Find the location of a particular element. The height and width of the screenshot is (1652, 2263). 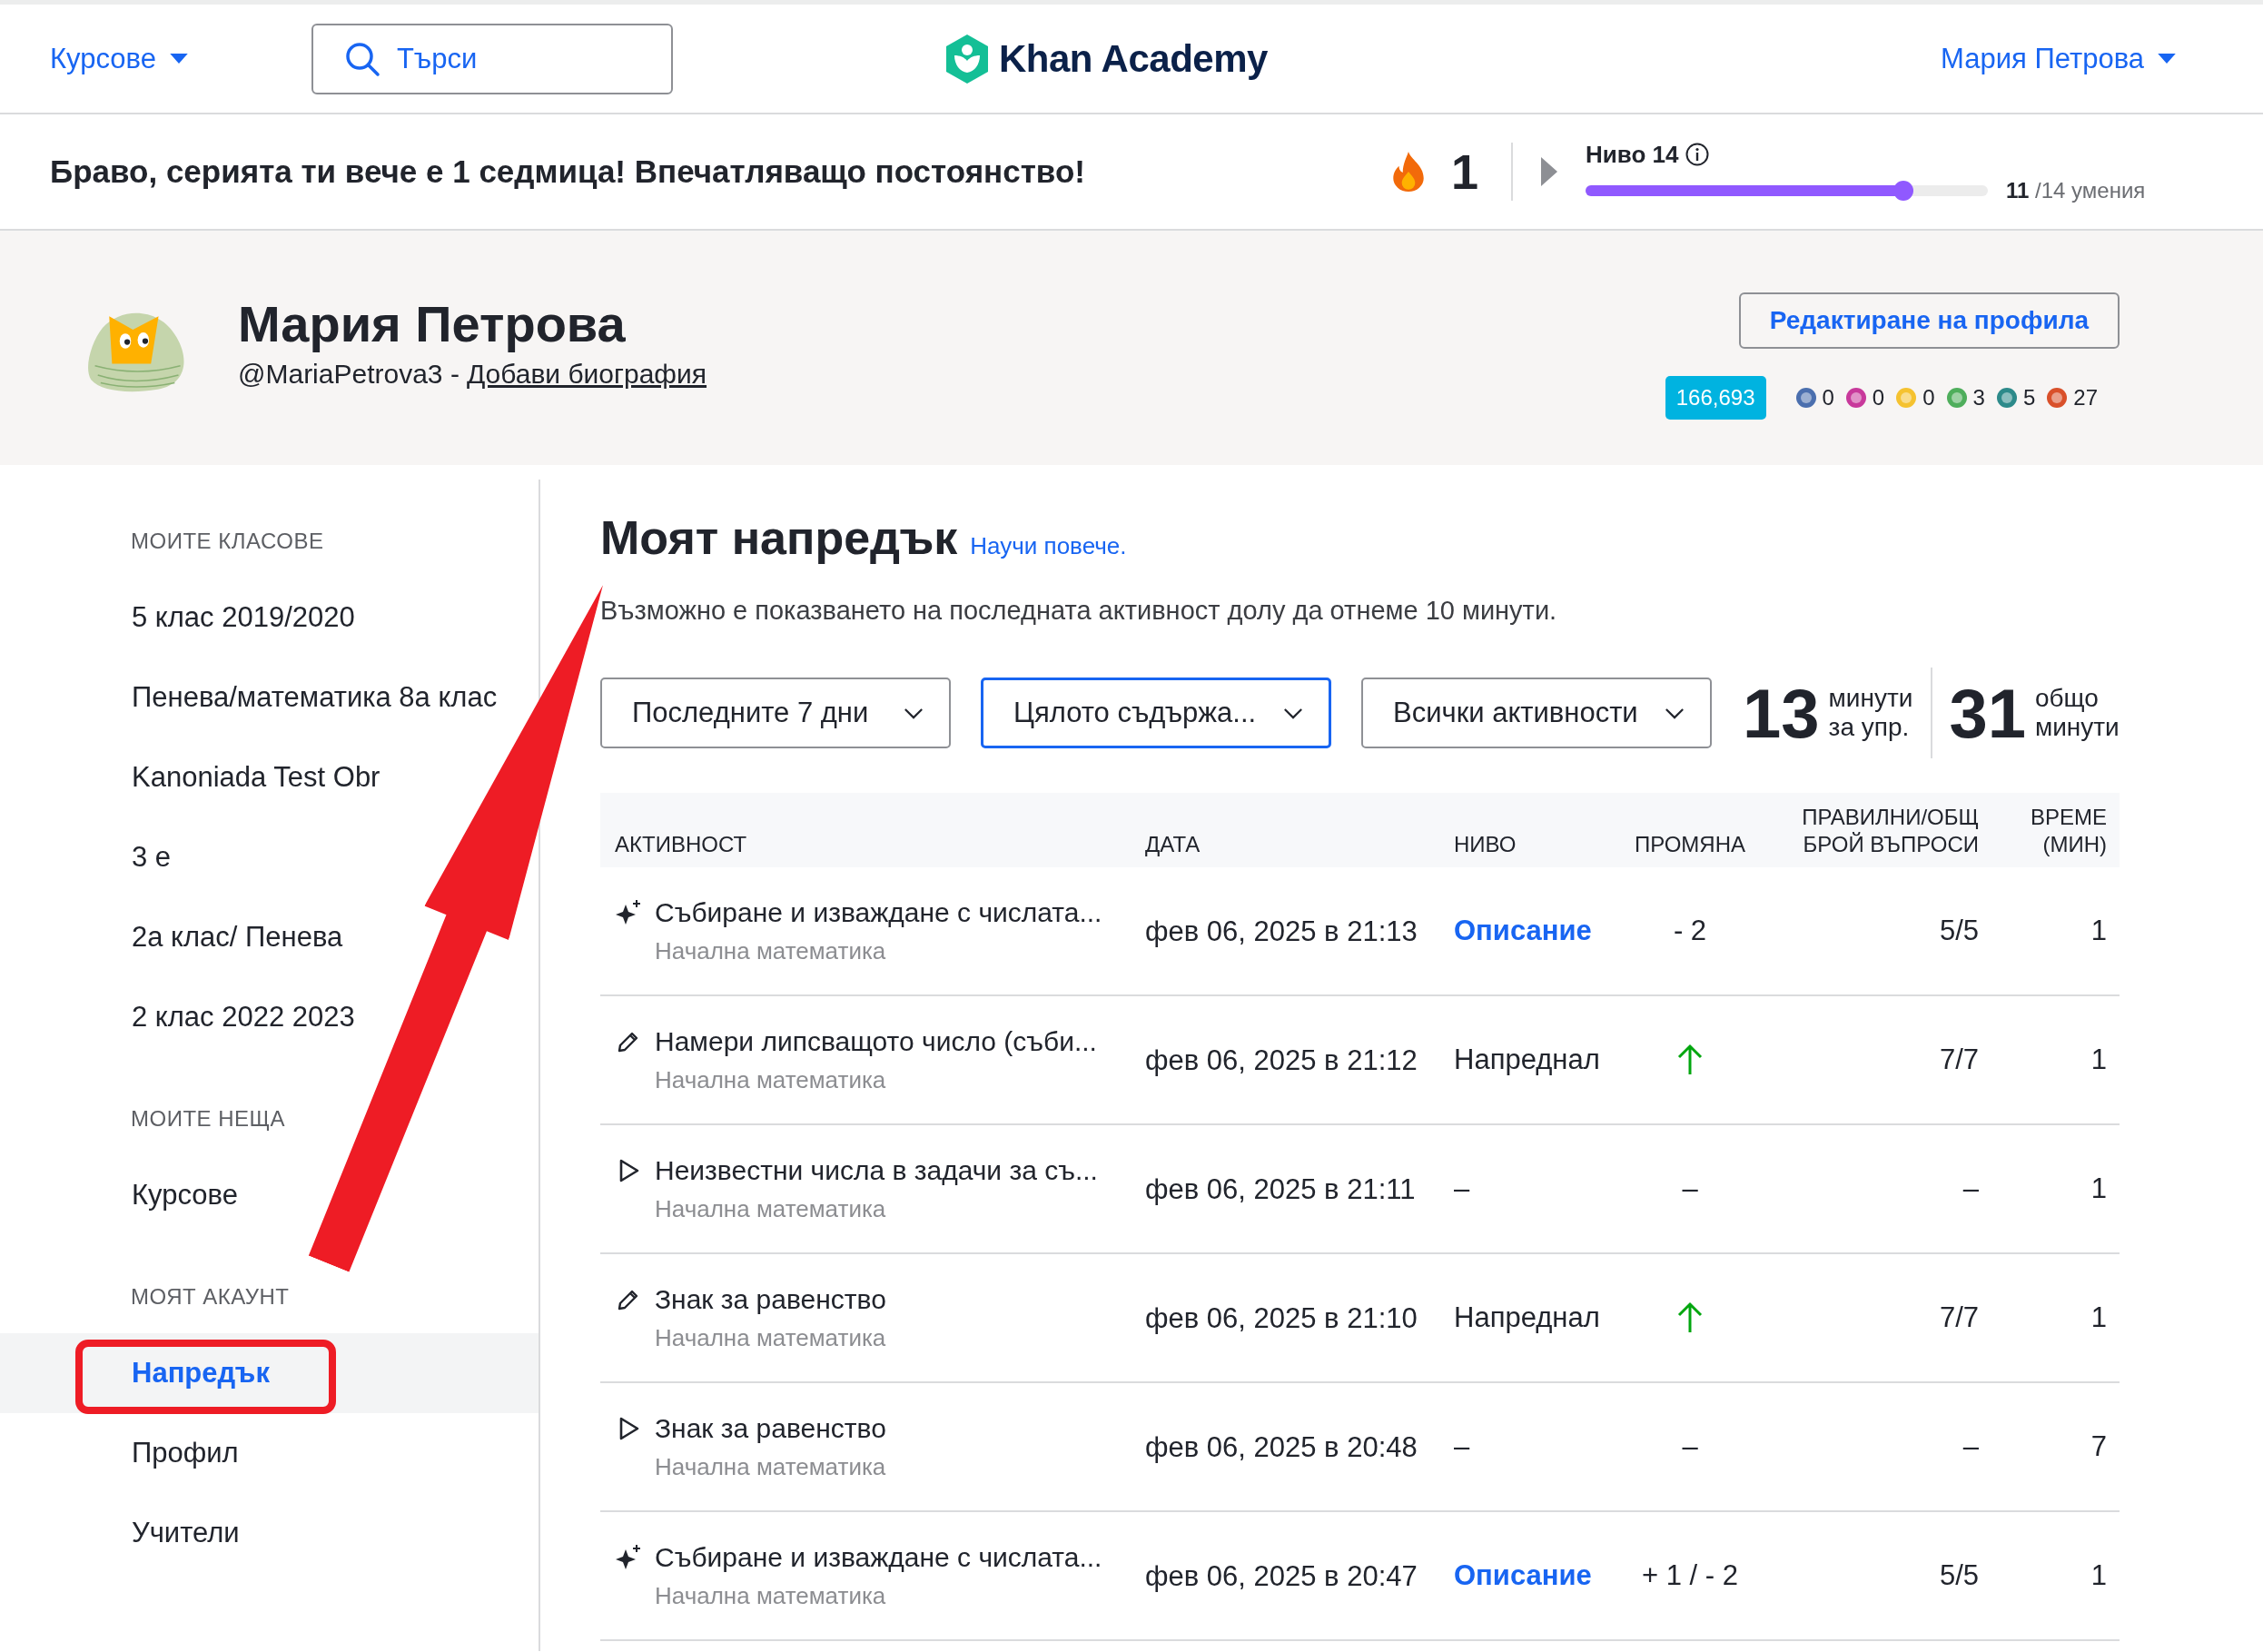

date-cell-text: фев 06, 2025 в 20:47 is located at coordinates (1281, 1576).